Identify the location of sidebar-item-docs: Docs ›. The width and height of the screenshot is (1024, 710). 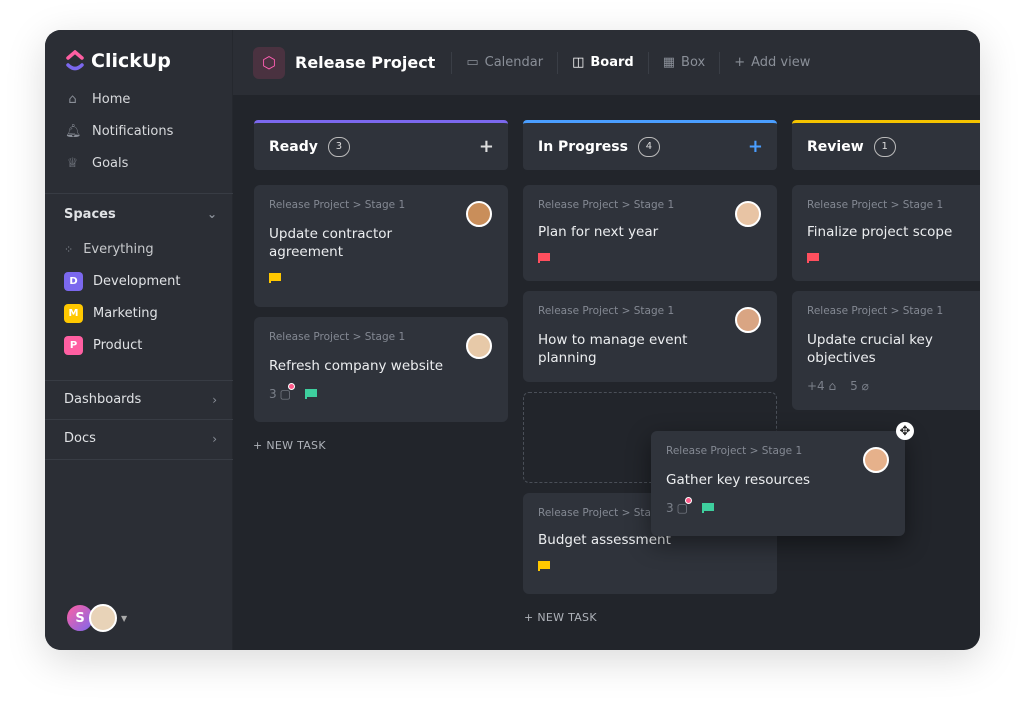
(139, 439).